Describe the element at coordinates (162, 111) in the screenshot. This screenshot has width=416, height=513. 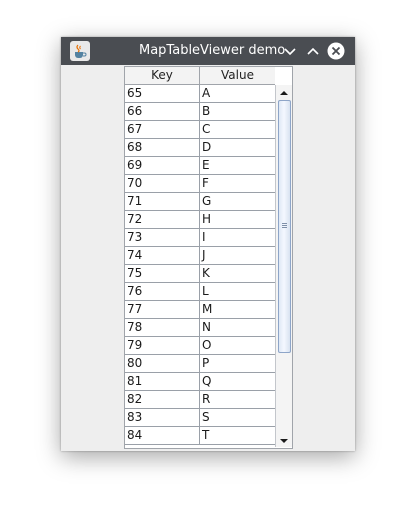
I see `key-cell: 66` at that location.